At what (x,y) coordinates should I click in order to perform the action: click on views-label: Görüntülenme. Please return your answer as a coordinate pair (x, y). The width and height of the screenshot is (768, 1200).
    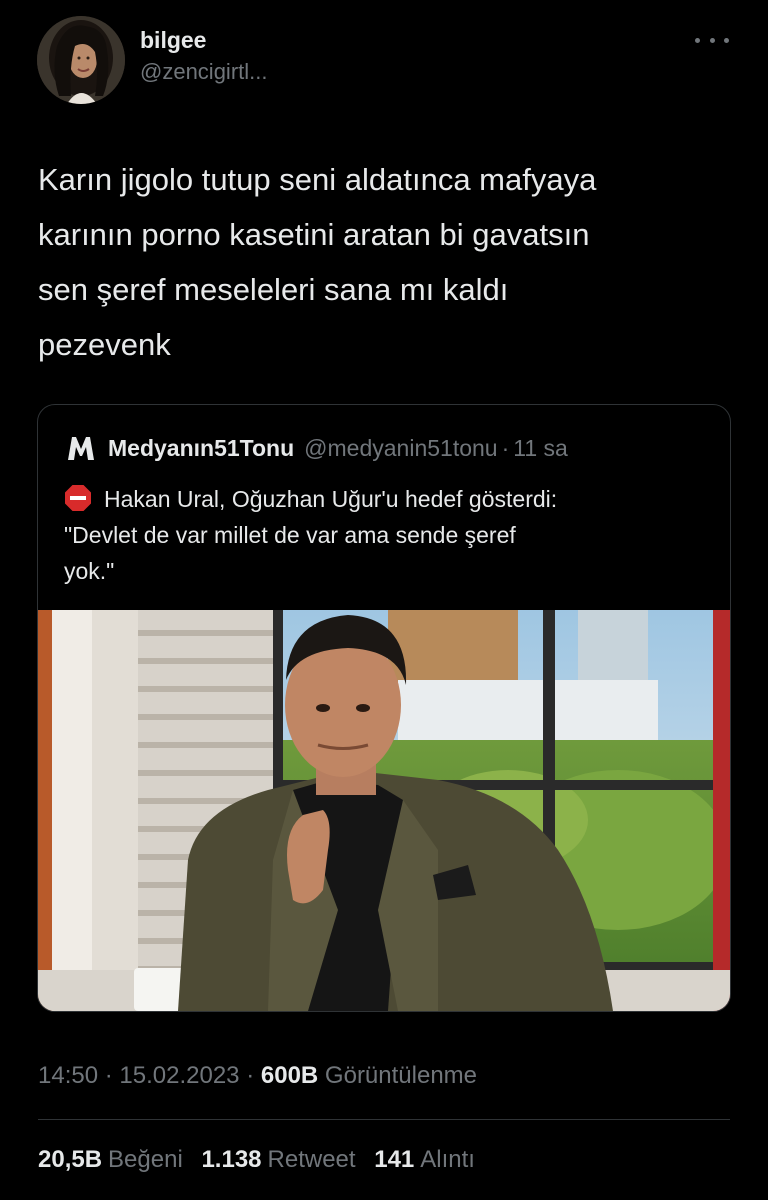
    Looking at the image, I should click on (401, 1075).